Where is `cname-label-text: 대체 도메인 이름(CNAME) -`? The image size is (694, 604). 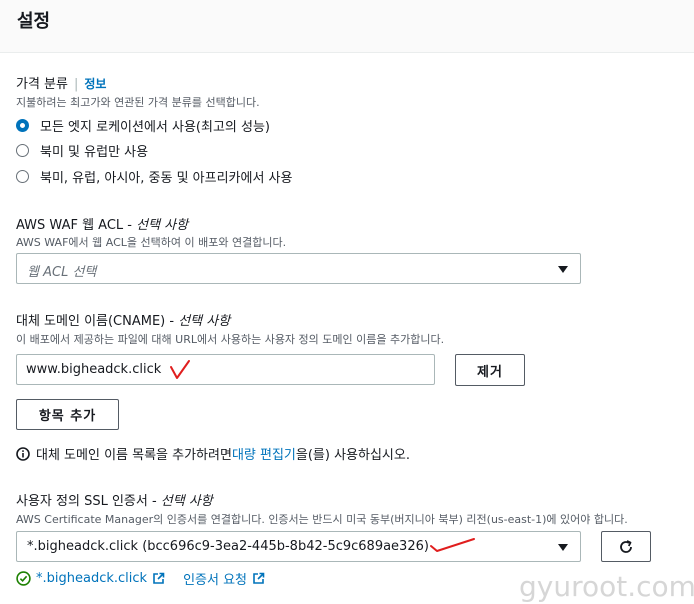
cname-label-text: 대체 도메인 이름(CNAME) - is located at coordinates (97, 321).